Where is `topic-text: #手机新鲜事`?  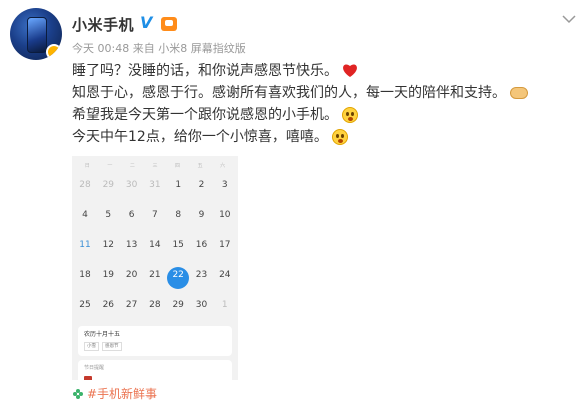 topic-text: #手机新鲜事 is located at coordinates (122, 393).